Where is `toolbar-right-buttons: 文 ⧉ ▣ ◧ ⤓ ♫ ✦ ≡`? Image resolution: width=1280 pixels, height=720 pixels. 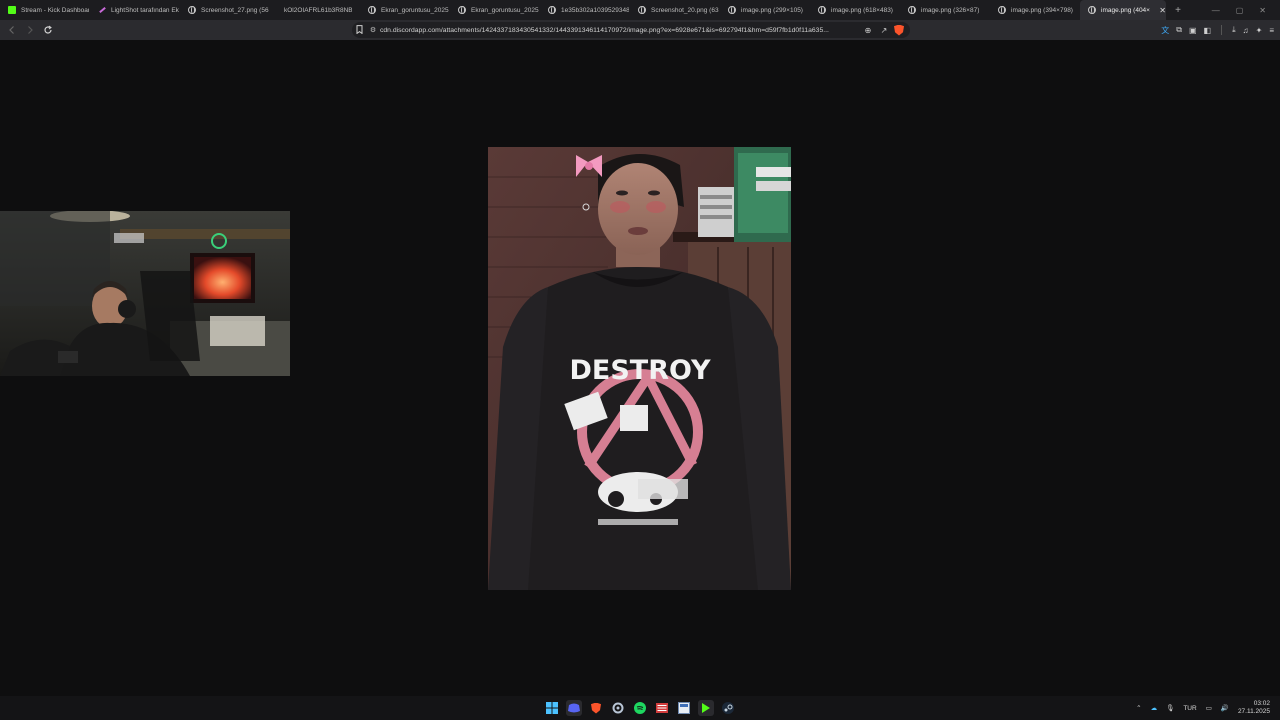 toolbar-right-buttons: 文 ⧉ ▣ ◧ ⤓ ♫ ✦ ≡ is located at coordinates (1217, 30).